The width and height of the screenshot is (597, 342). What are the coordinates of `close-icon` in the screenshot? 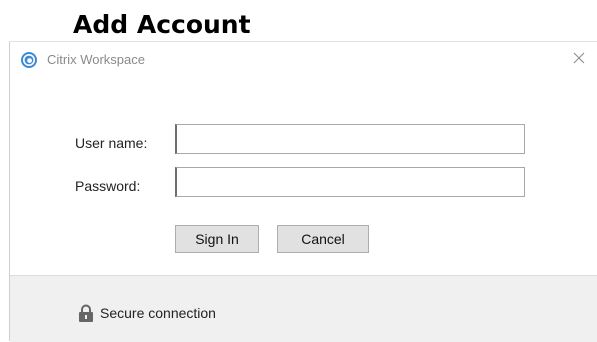 It's located at (579, 60).